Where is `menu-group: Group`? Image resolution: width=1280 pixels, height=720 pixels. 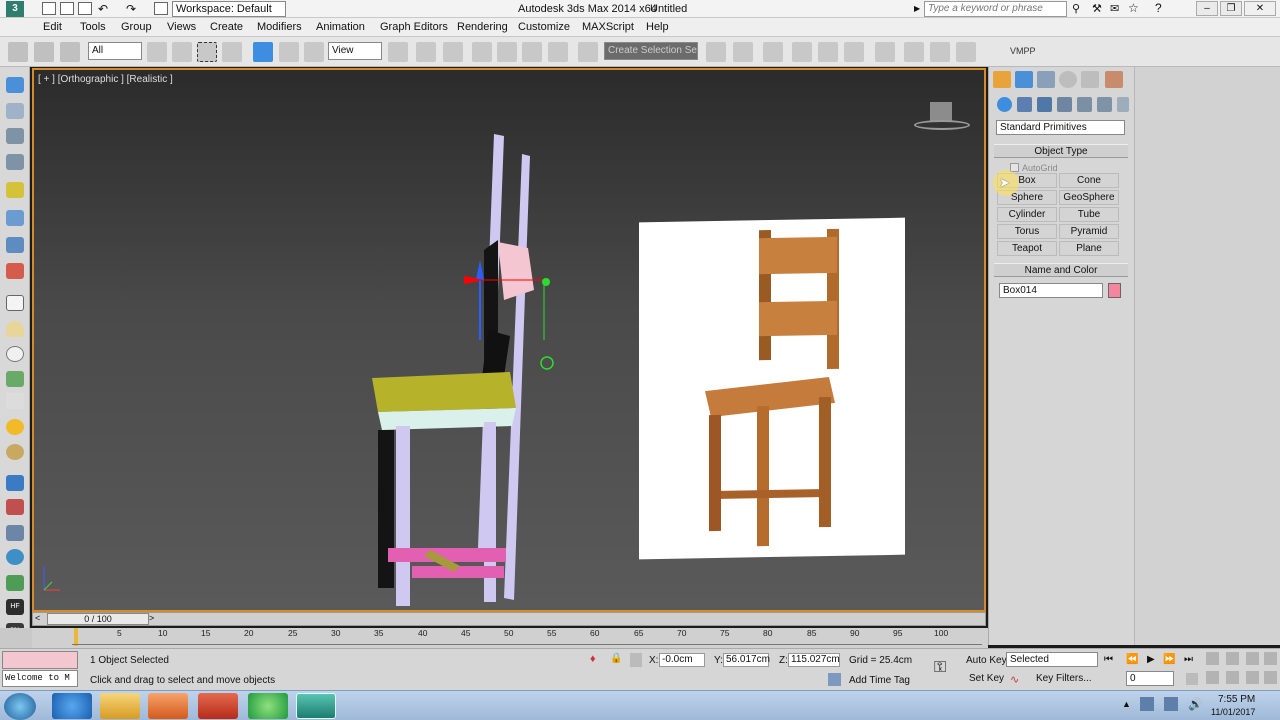
menu-group: Group is located at coordinates (136, 27).